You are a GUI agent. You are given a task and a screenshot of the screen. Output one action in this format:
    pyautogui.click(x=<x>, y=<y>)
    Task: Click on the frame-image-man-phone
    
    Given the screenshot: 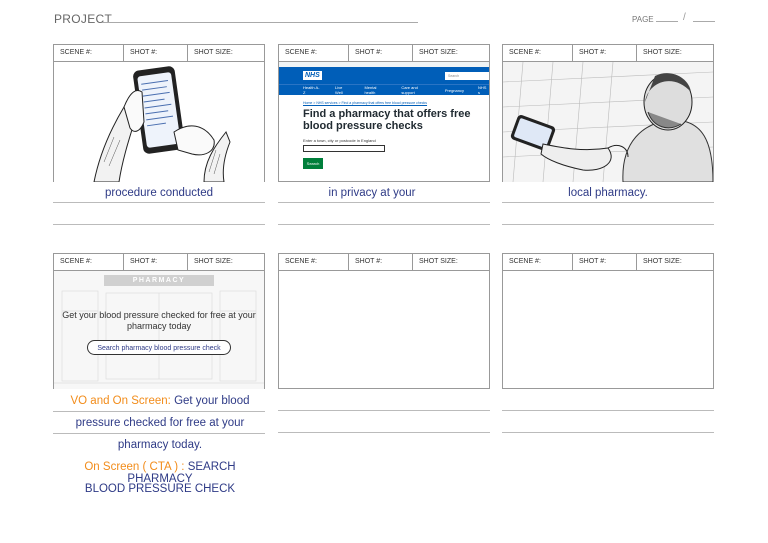 What is the action you would take?
    pyautogui.click(x=608, y=122)
    